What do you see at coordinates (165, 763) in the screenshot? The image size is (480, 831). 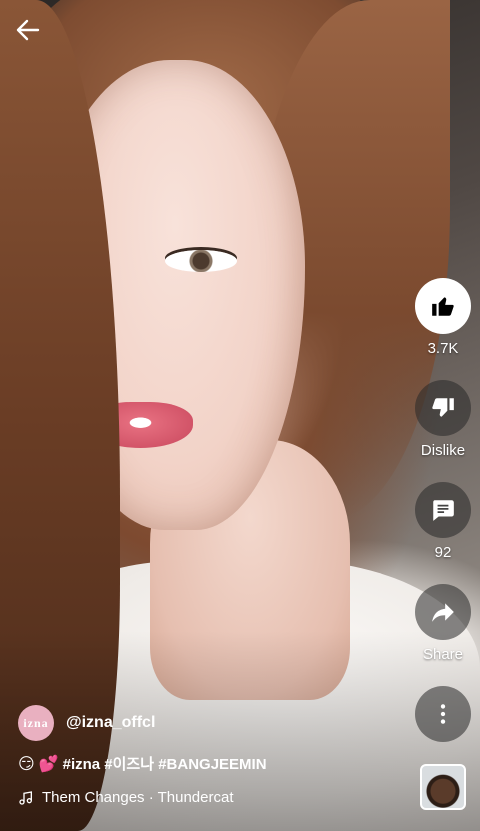 I see `caption-hashtags: #izna #이즈나 #BANGJEEMIN` at bounding box center [165, 763].